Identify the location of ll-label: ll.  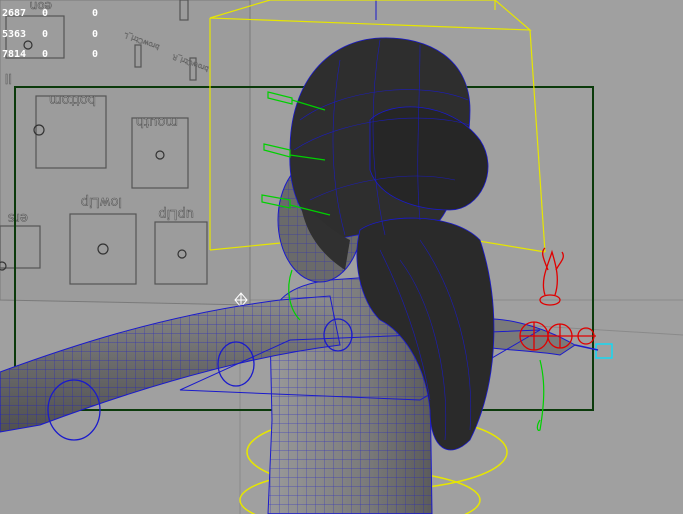
(8, 77).